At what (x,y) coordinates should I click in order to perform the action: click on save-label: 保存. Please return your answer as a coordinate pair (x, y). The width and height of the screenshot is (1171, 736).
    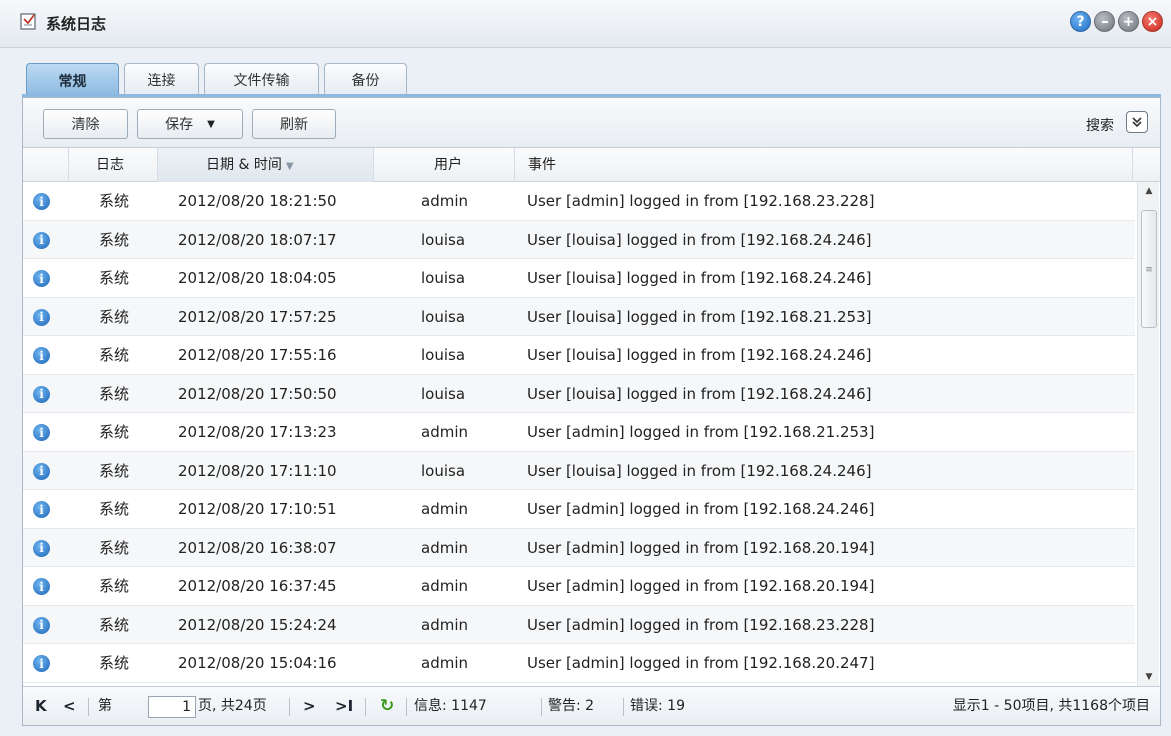
    Looking at the image, I should click on (179, 125).